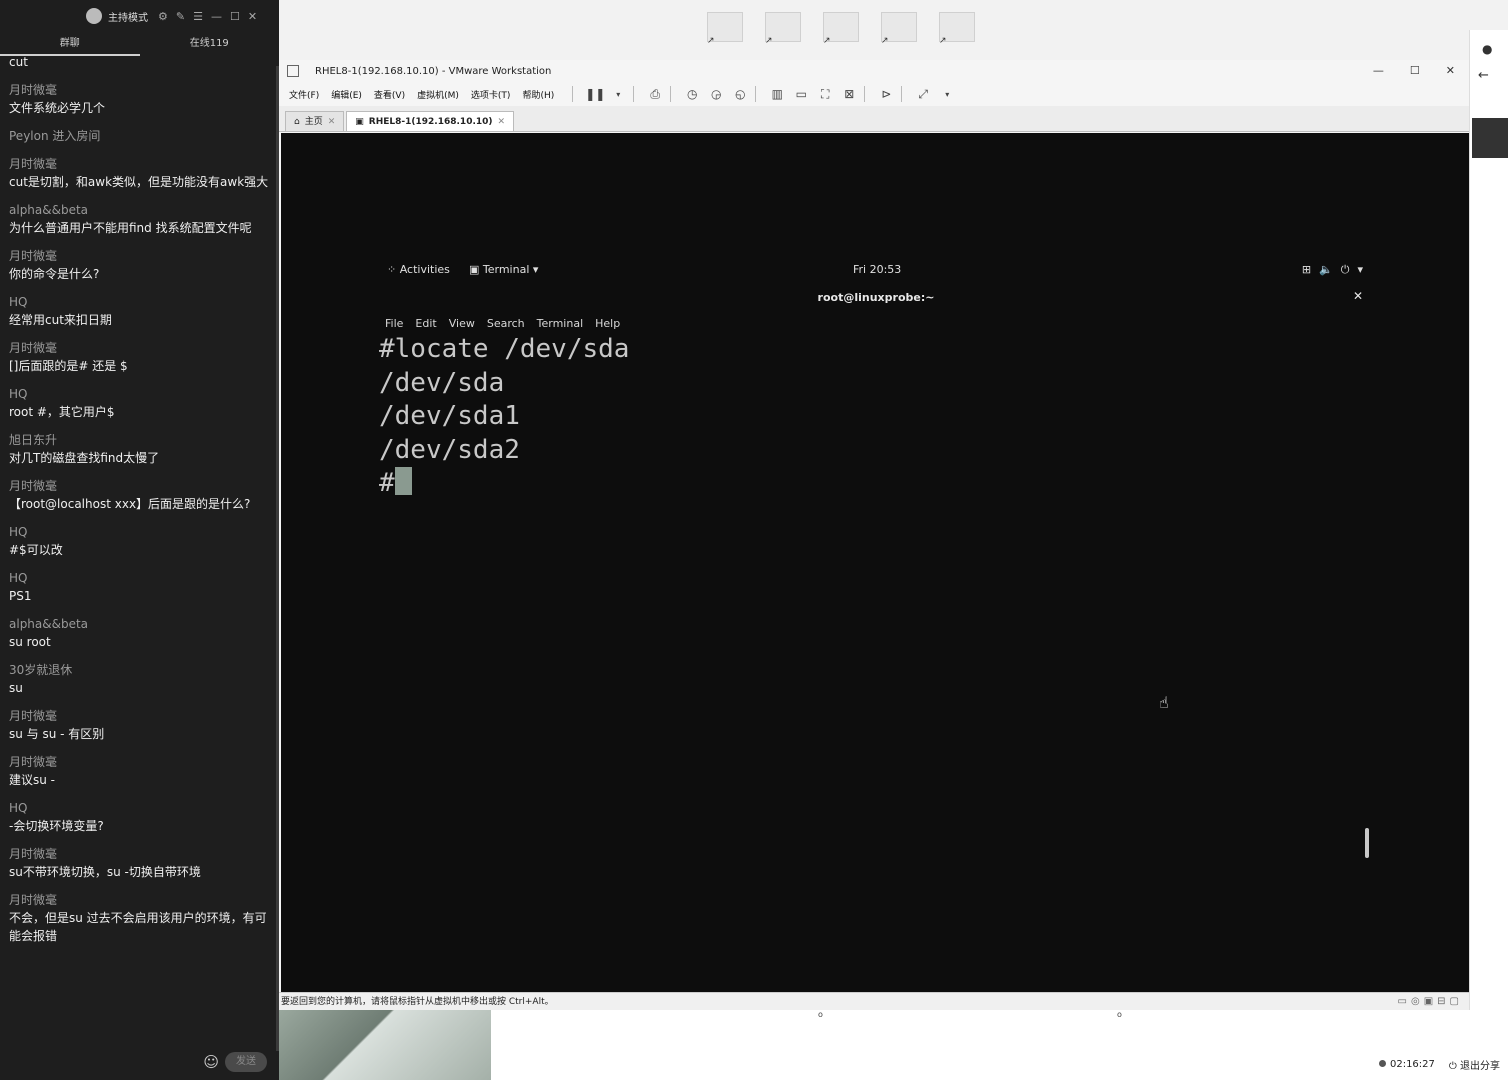  Describe the element at coordinates (923, 94) in the screenshot. I see `stretch-icon: ⤢` at that location.